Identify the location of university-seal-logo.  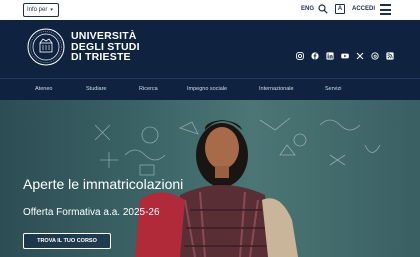
(46, 47).